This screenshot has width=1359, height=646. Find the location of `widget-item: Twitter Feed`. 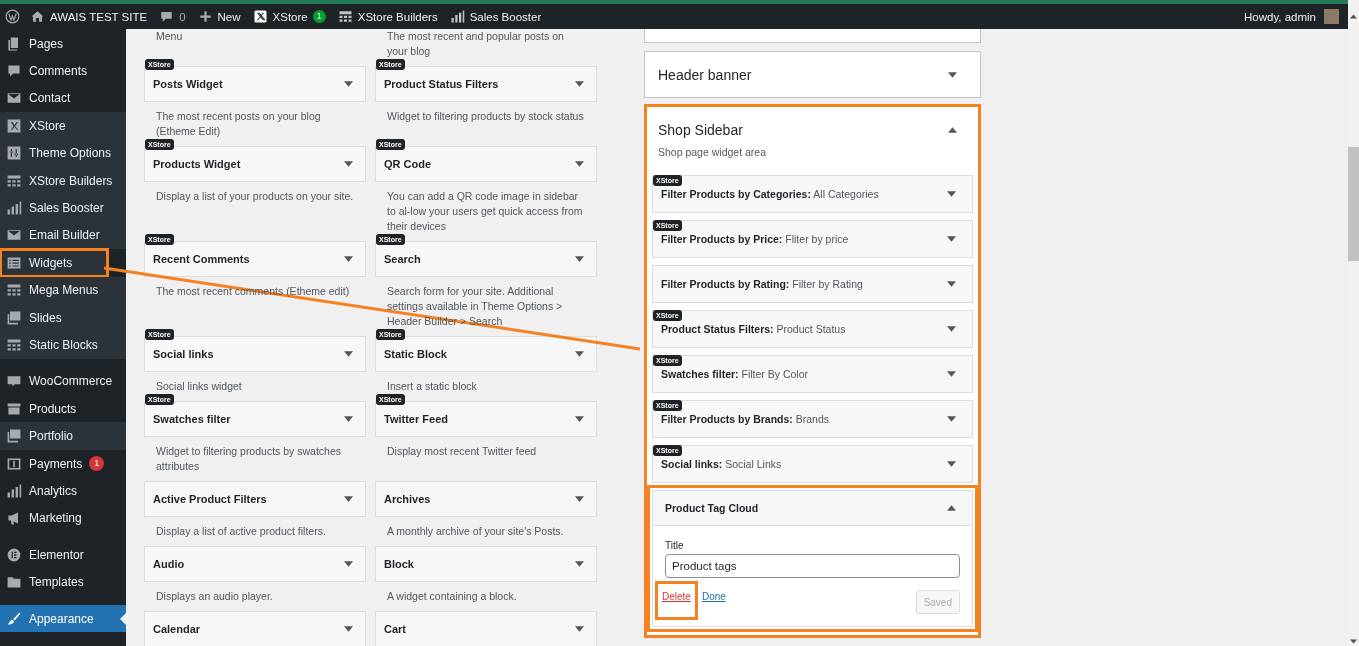

widget-item: Twitter Feed is located at coordinates (486, 419).